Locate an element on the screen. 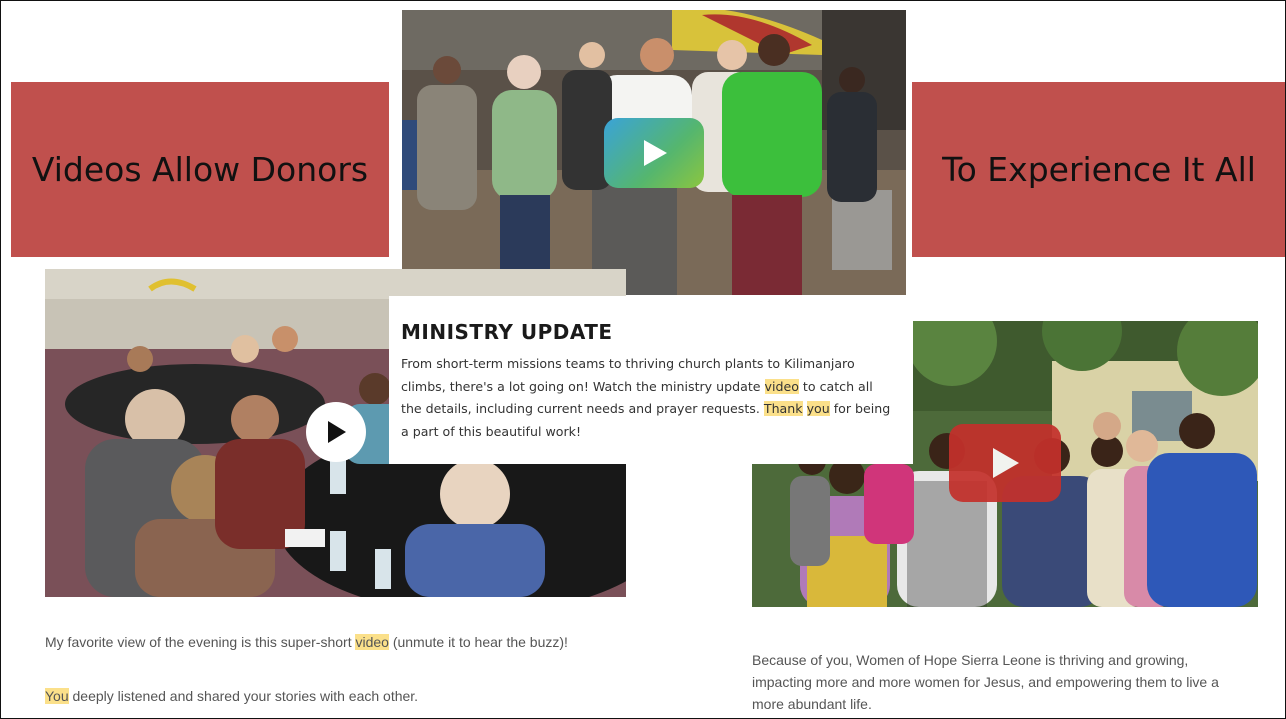 The image size is (1286, 719). banner-right: To Experience It All is located at coordinates (1098, 169).